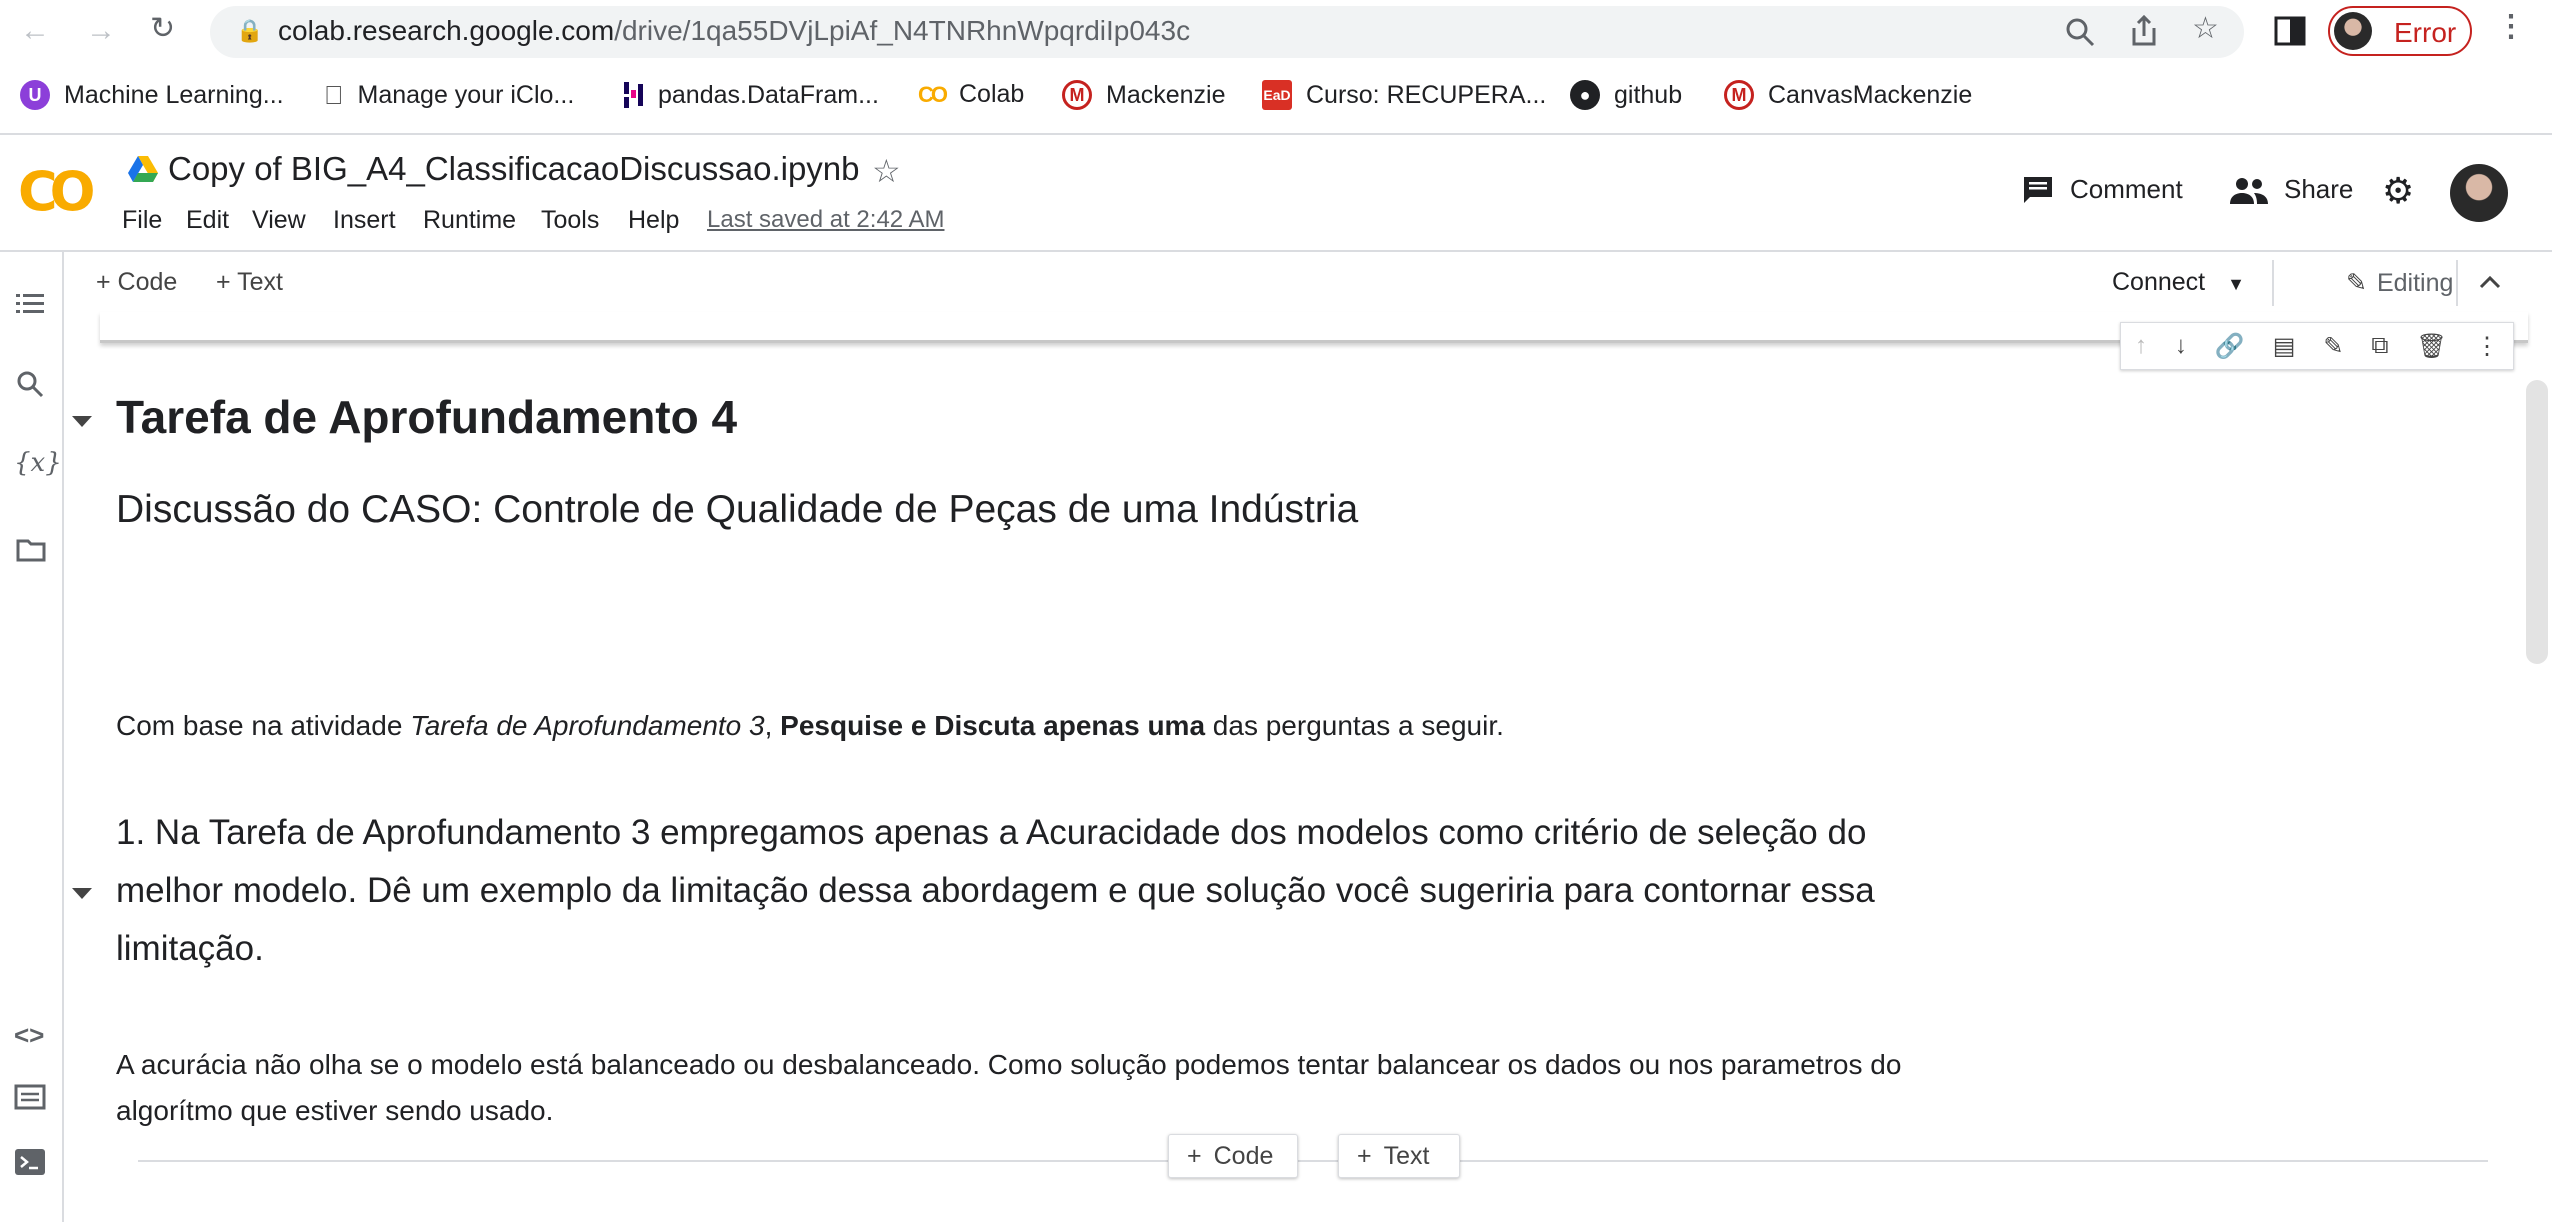  What do you see at coordinates (147, 282) in the screenshot?
I see `add-code-label: Code` at bounding box center [147, 282].